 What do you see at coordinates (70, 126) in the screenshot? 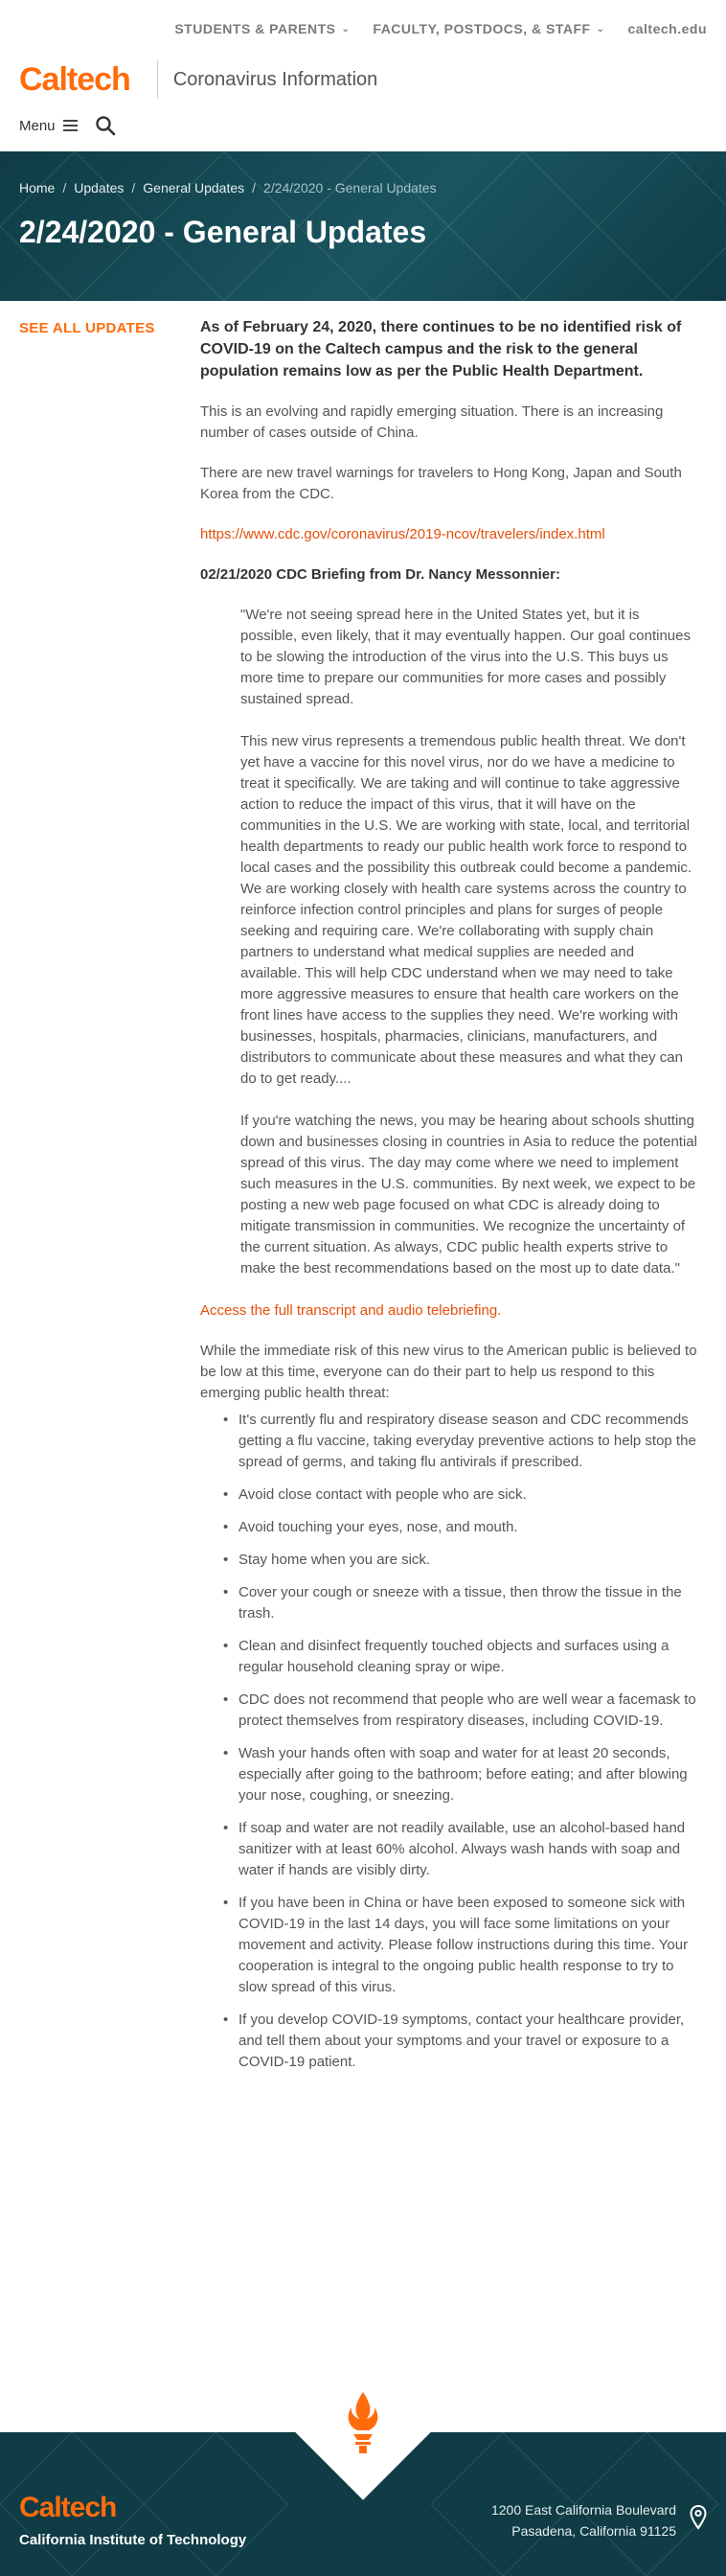
I see `hamburger-icon` at bounding box center [70, 126].